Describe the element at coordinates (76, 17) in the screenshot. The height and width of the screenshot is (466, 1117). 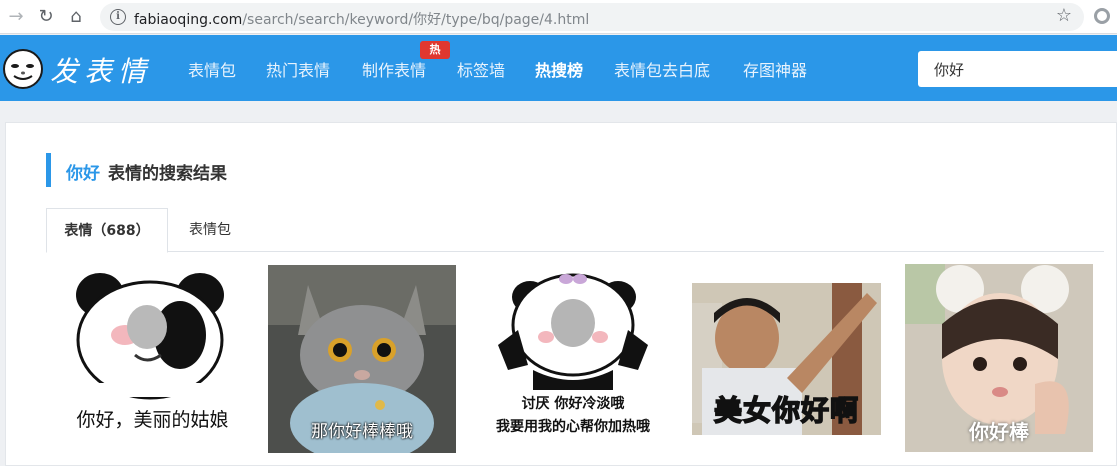
I see `home-icon: ⌂` at that location.